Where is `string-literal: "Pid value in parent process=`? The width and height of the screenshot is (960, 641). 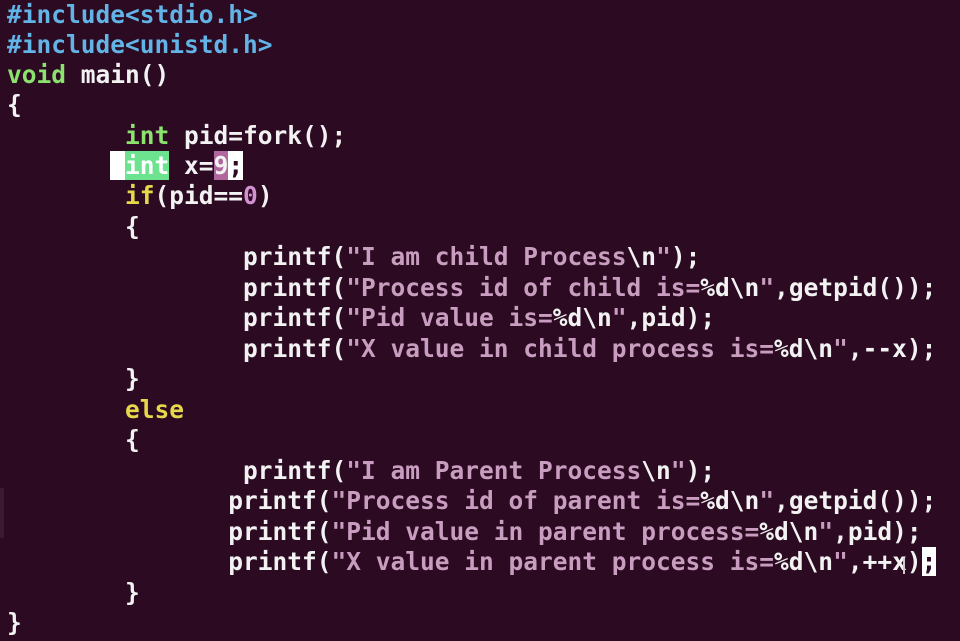
string-literal: "Pid value in parent process= is located at coordinates (545, 531).